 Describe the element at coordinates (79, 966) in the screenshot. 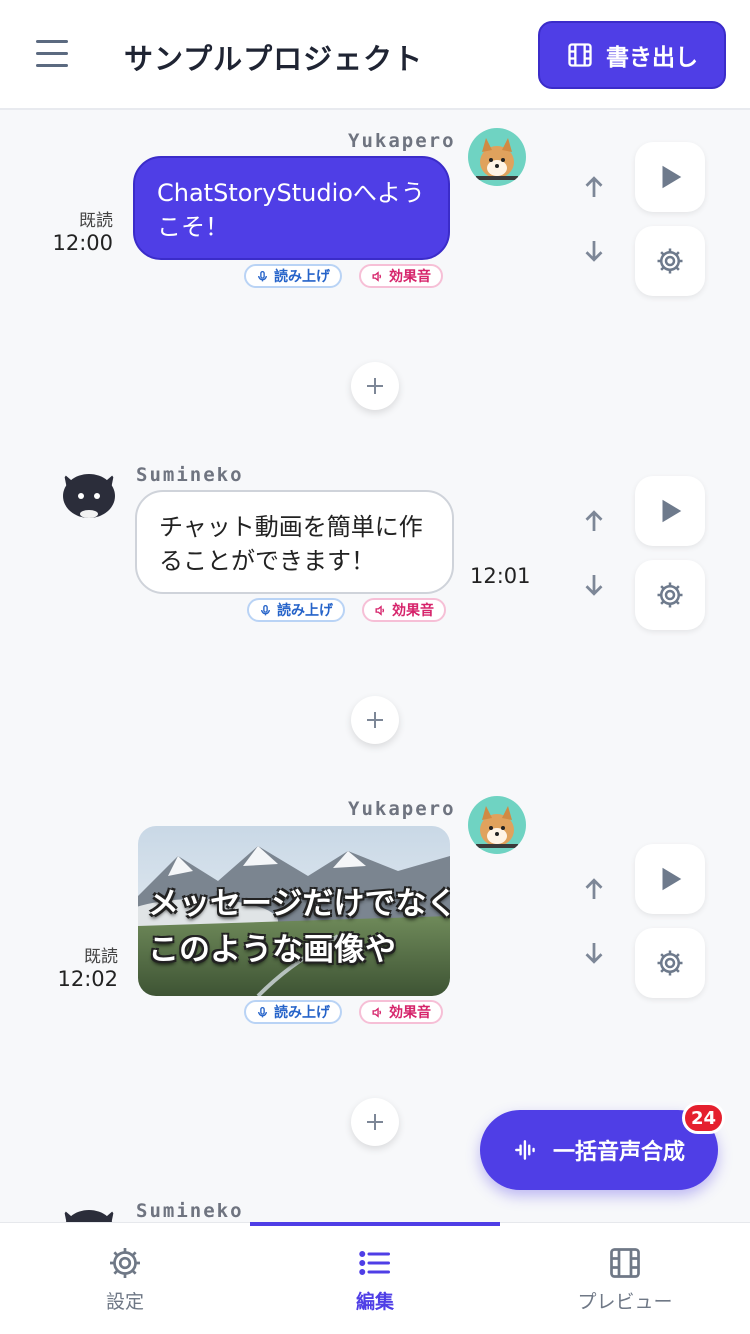

I see `timestamp: 既読 12:02` at that location.